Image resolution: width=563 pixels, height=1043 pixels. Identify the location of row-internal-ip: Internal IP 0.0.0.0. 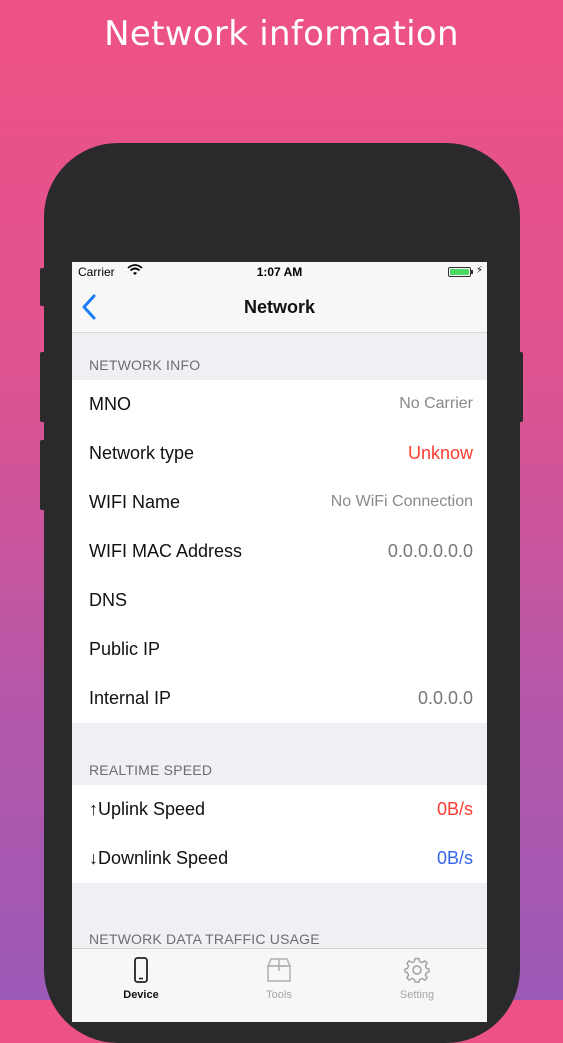
(279, 698).